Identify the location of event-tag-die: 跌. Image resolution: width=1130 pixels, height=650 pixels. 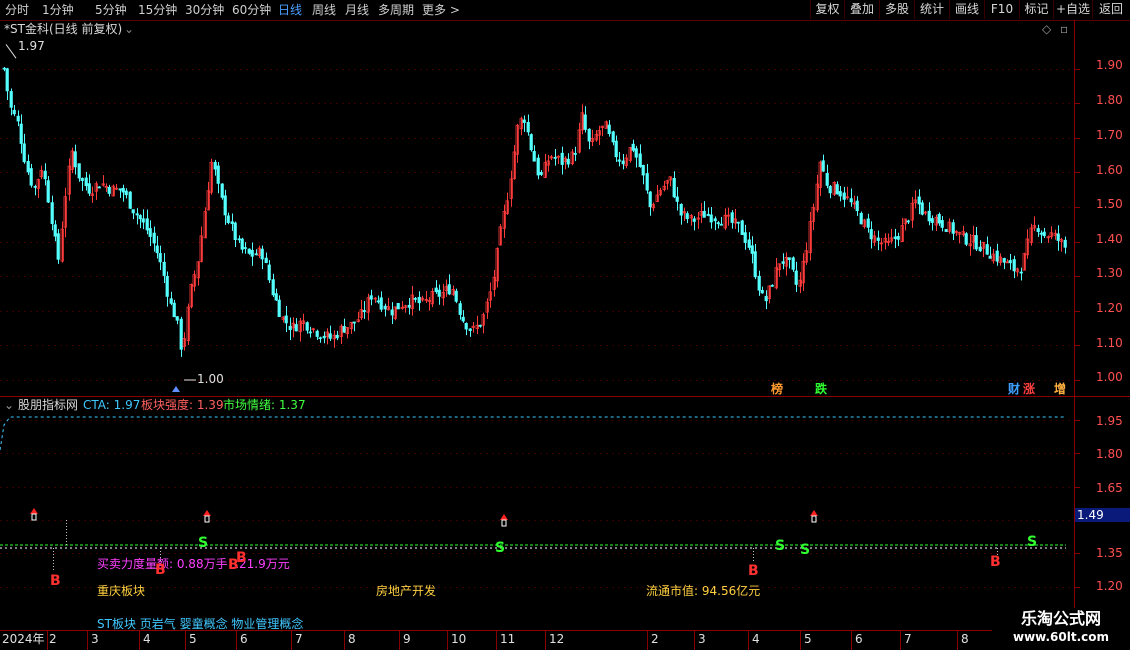
(821, 389).